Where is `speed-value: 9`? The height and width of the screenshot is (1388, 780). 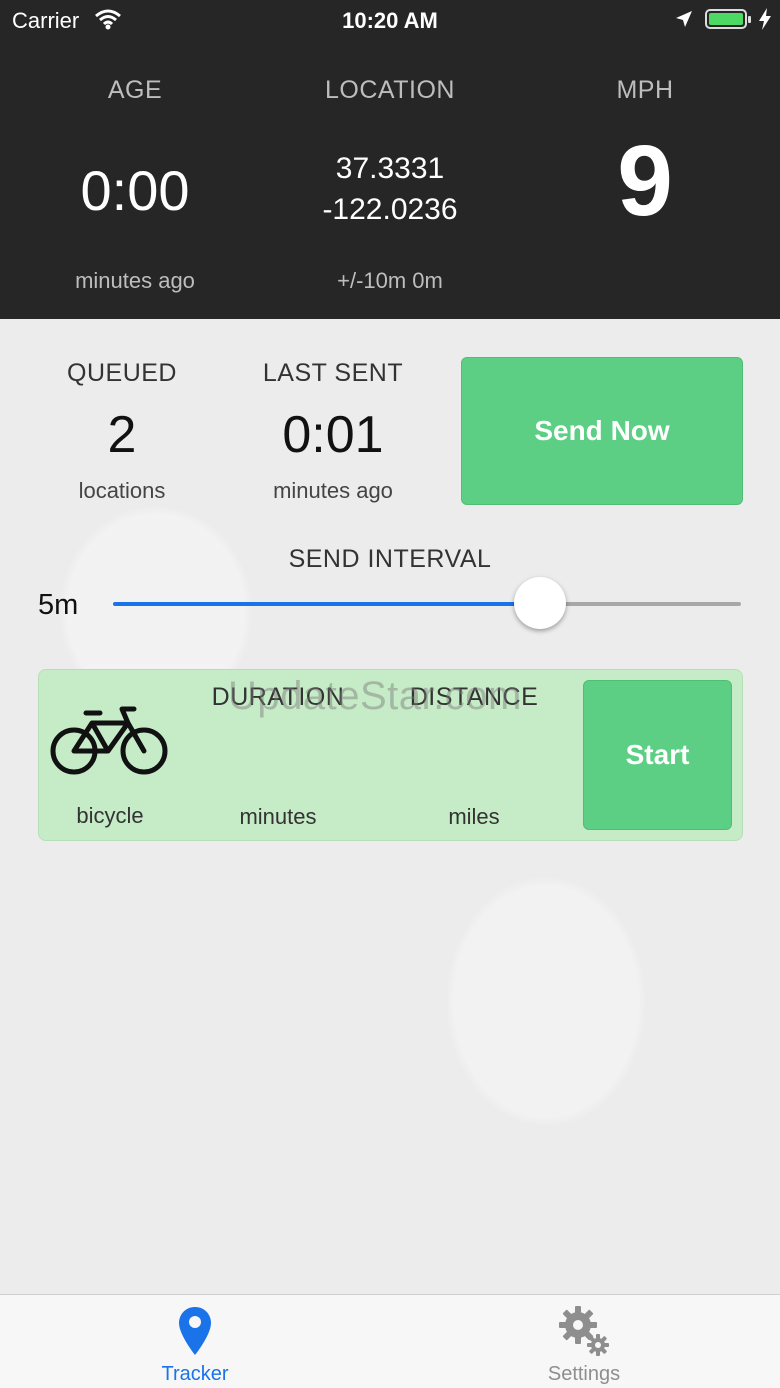 speed-value: 9 is located at coordinates (645, 181).